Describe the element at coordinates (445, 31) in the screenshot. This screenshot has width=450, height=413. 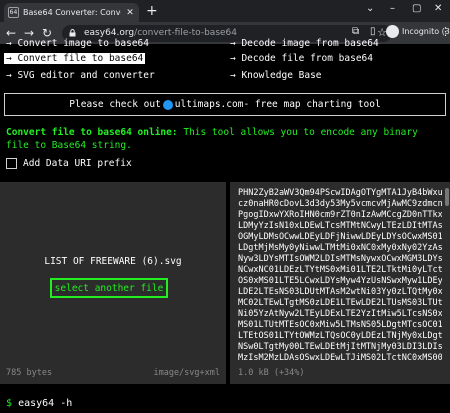
I see `browser-menu-icon: ⋮` at that location.